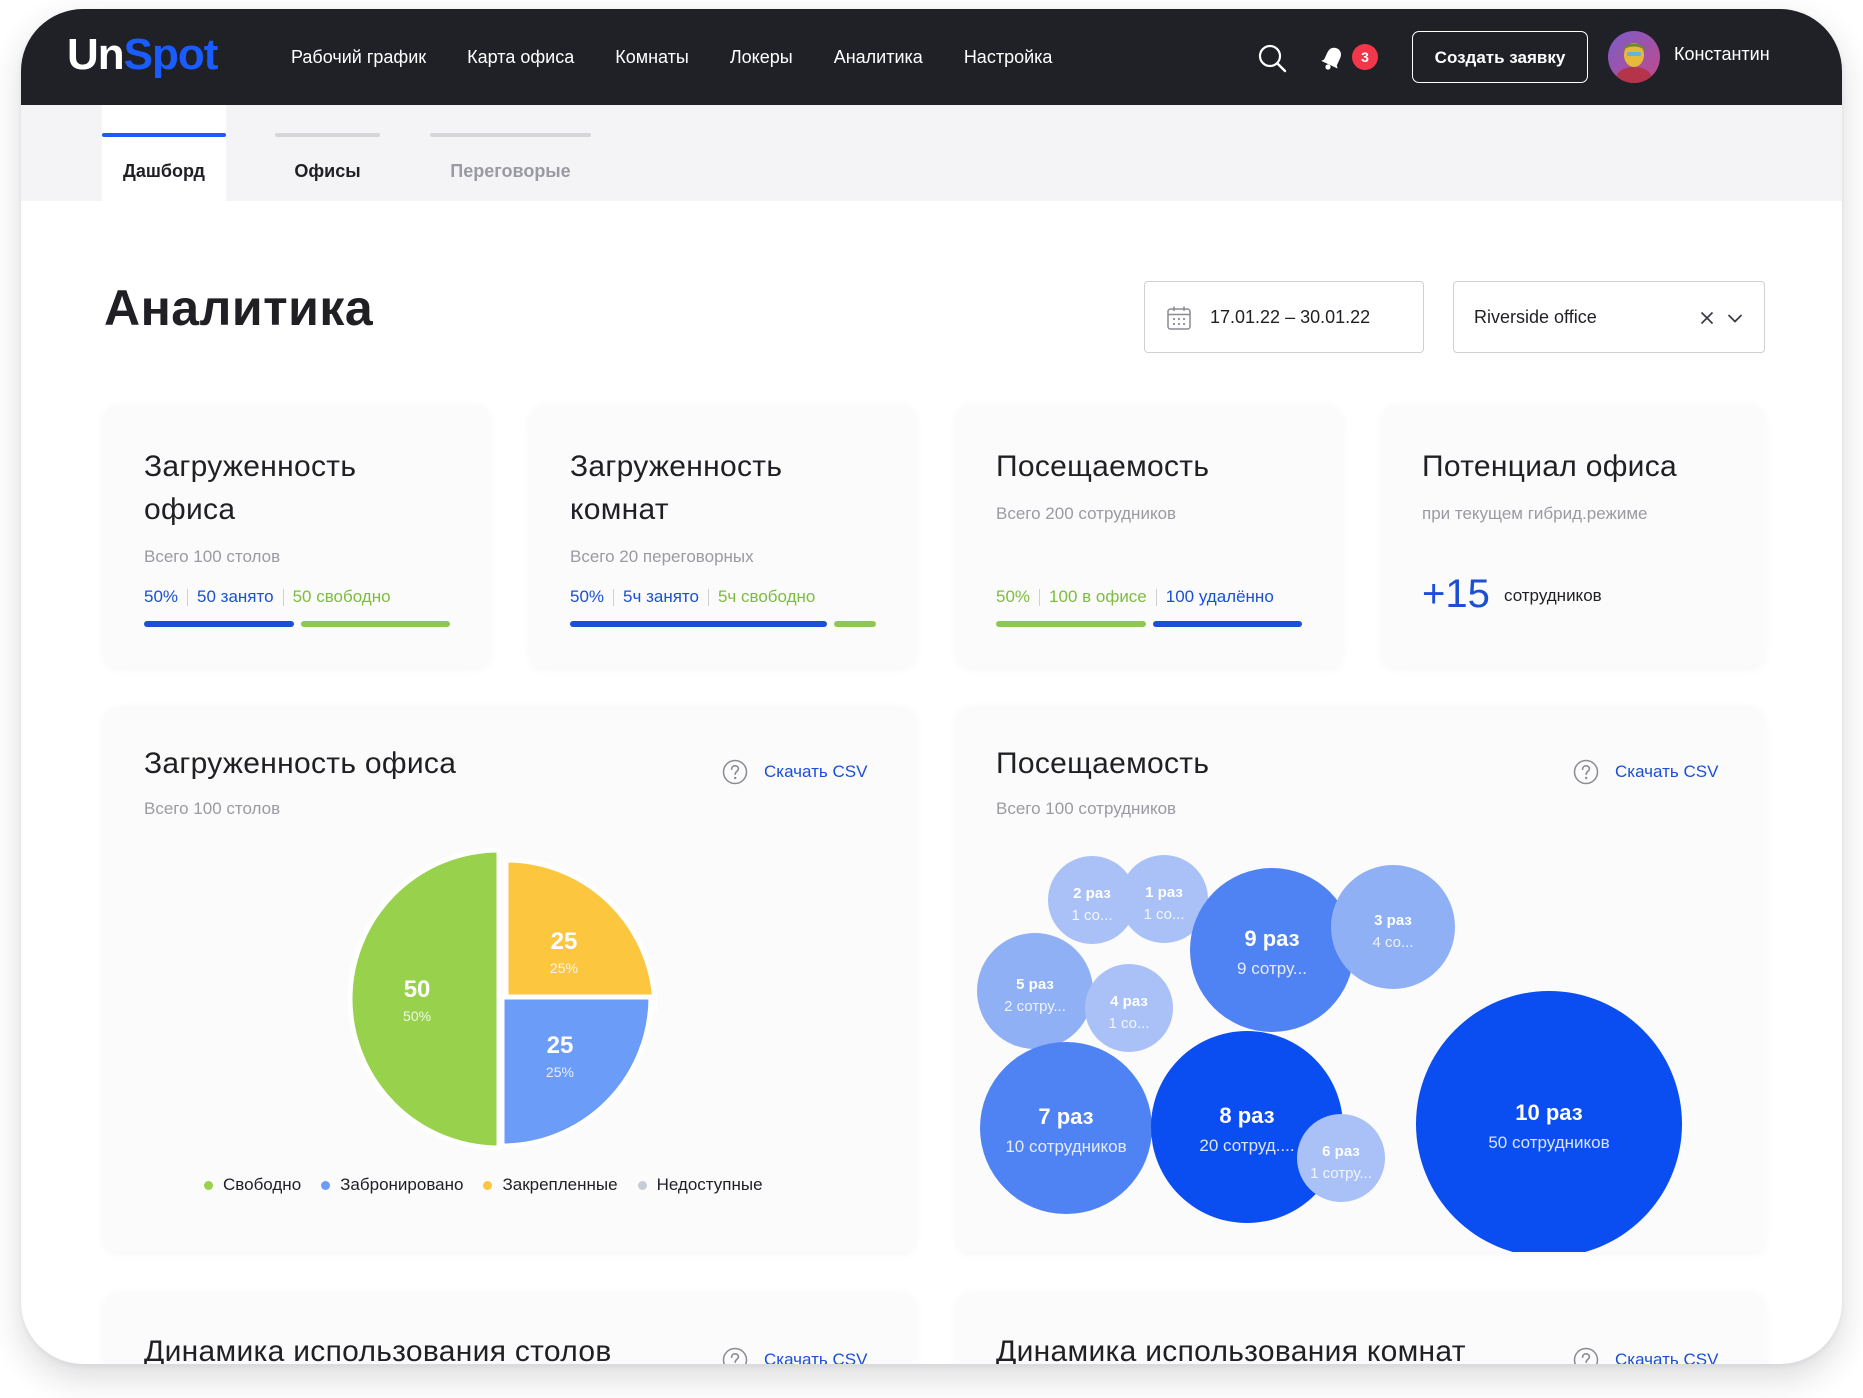 The width and height of the screenshot is (1863, 1398). What do you see at coordinates (576, 1071) in the screenshot?
I see `pie-slice-booked` at bounding box center [576, 1071].